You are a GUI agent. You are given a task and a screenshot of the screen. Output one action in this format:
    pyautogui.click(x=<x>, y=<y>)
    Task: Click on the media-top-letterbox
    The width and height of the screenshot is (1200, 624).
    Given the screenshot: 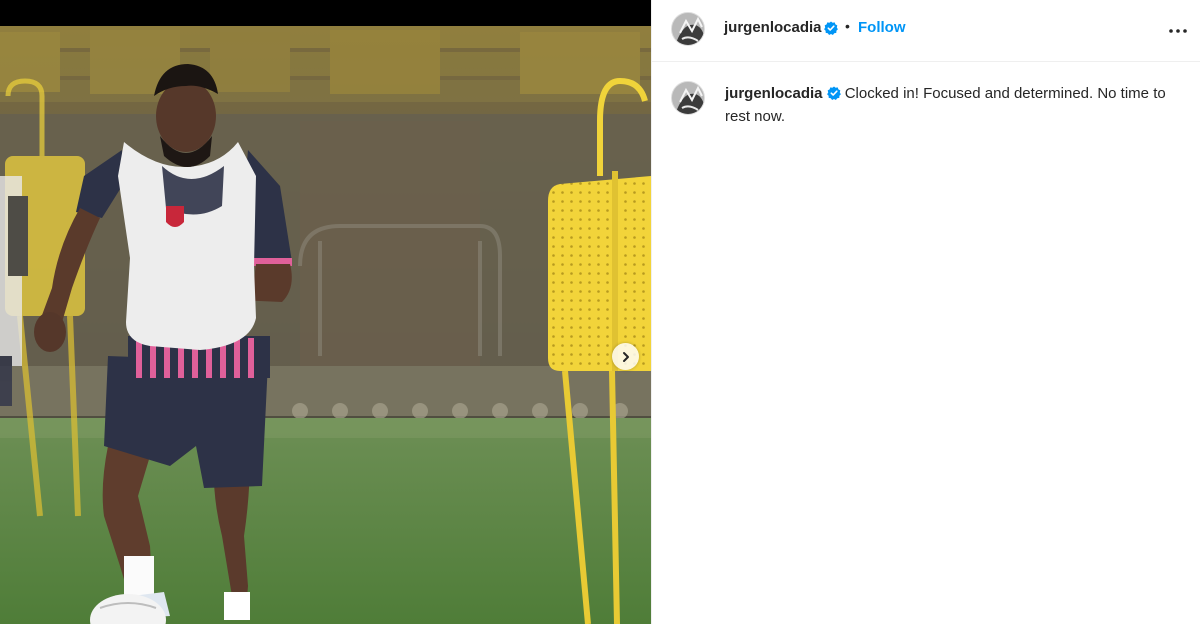 What is the action you would take?
    pyautogui.click(x=325, y=13)
    